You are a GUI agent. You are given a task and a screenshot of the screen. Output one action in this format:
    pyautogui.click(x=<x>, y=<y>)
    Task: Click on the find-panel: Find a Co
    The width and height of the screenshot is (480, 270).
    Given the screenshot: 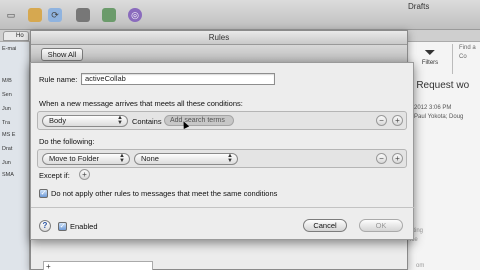 What is the action you would take?
    pyautogui.click(x=466, y=59)
    